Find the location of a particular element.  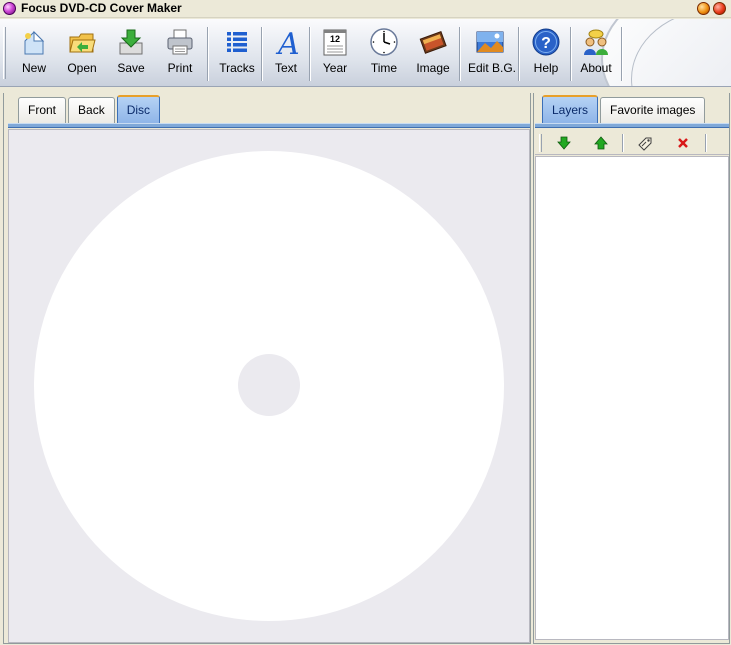

tab-disc: Disc is located at coordinates (138, 109).